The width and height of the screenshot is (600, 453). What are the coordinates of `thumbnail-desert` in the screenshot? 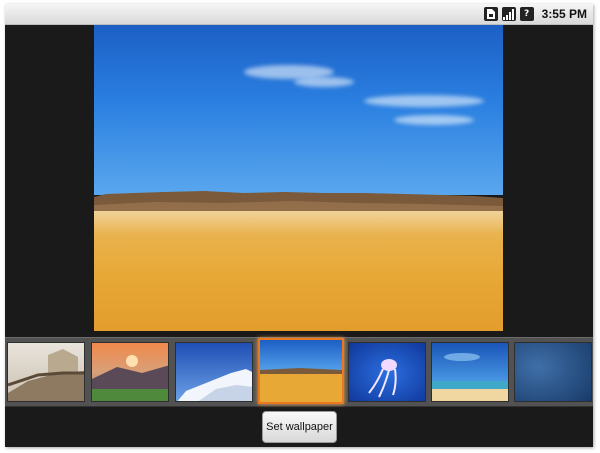 It's located at (301, 371).